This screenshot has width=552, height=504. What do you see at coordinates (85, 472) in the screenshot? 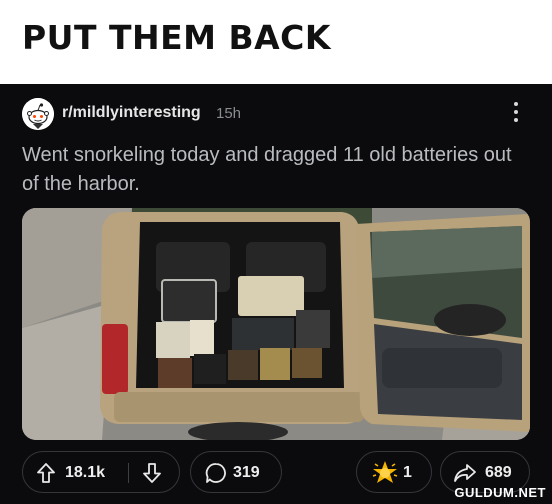
I see `vote-score: 18.1k` at bounding box center [85, 472].